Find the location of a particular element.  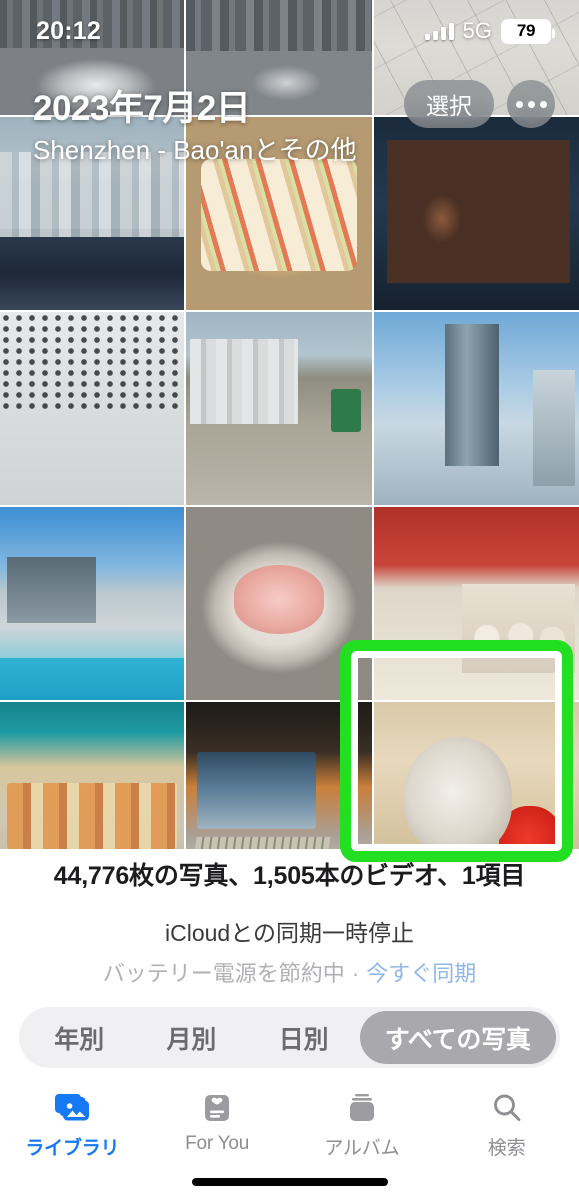

location-subtitle: Shenzhen - Bao'anとその他 is located at coordinates (195, 150).